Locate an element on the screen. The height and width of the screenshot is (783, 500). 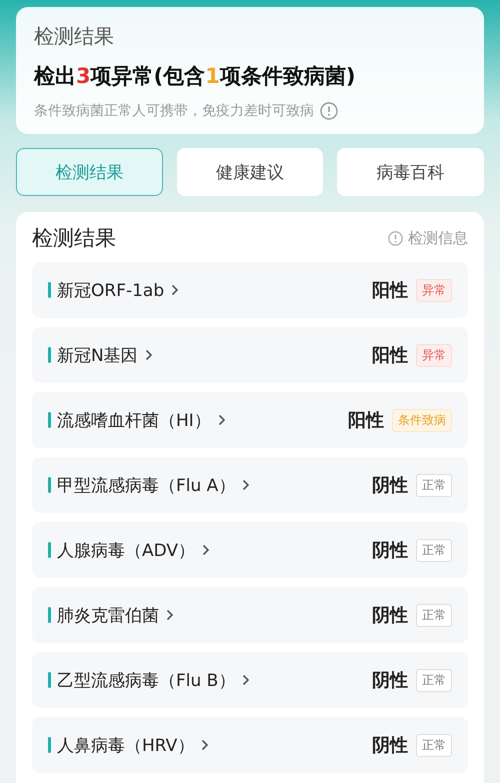
tab: 健康建议 is located at coordinates (250, 172).